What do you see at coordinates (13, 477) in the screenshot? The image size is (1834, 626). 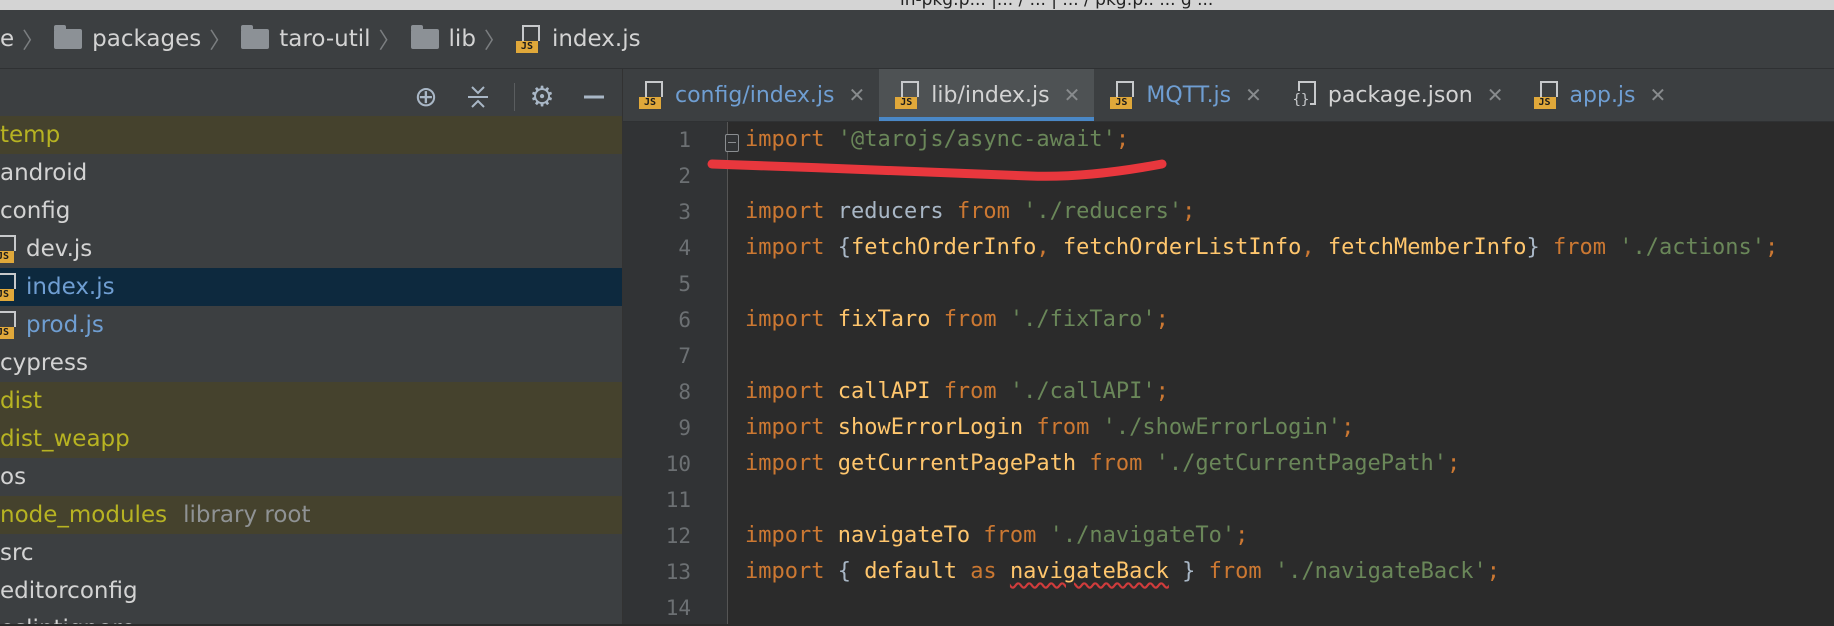 I see `tree-item-label: os` at bounding box center [13, 477].